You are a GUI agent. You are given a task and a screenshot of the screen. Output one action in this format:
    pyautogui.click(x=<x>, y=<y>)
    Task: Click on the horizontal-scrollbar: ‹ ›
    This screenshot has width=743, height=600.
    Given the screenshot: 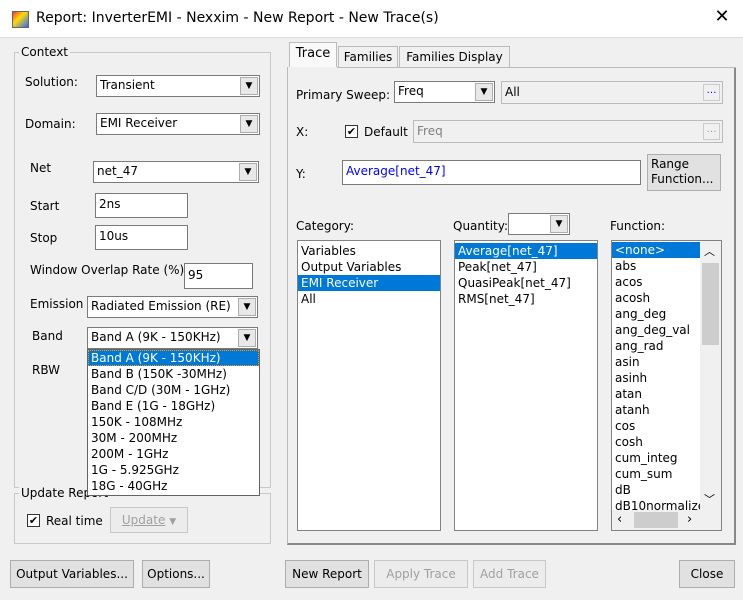 What is the action you would take?
    pyautogui.click(x=666, y=520)
    